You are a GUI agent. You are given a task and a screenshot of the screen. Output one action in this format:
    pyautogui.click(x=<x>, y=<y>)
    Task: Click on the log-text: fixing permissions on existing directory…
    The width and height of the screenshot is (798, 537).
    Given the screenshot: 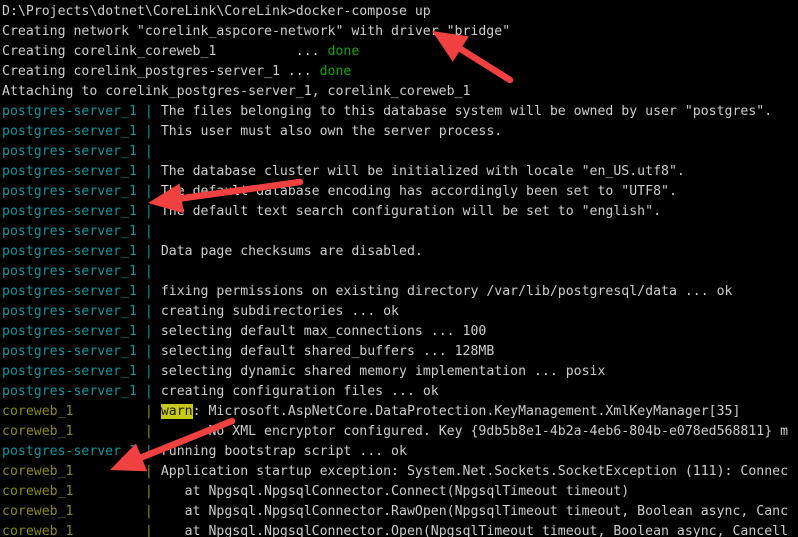 What is the action you would take?
    pyautogui.click(x=446, y=291)
    